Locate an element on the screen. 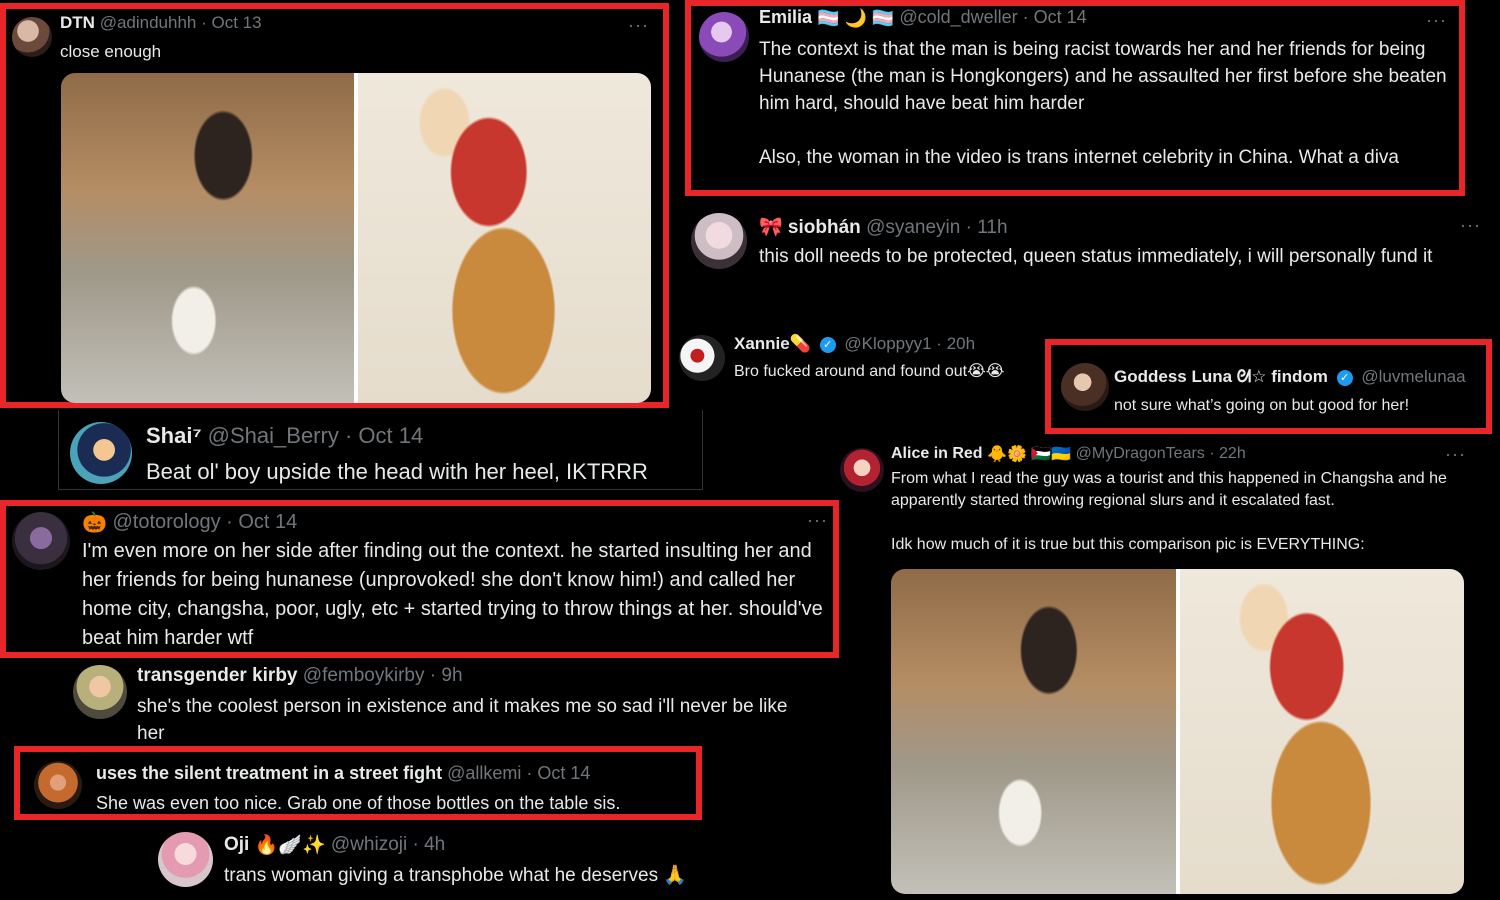 The image size is (1500, 900). author-handle: @adinduhhh · Oct 13 is located at coordinates (181, 22).